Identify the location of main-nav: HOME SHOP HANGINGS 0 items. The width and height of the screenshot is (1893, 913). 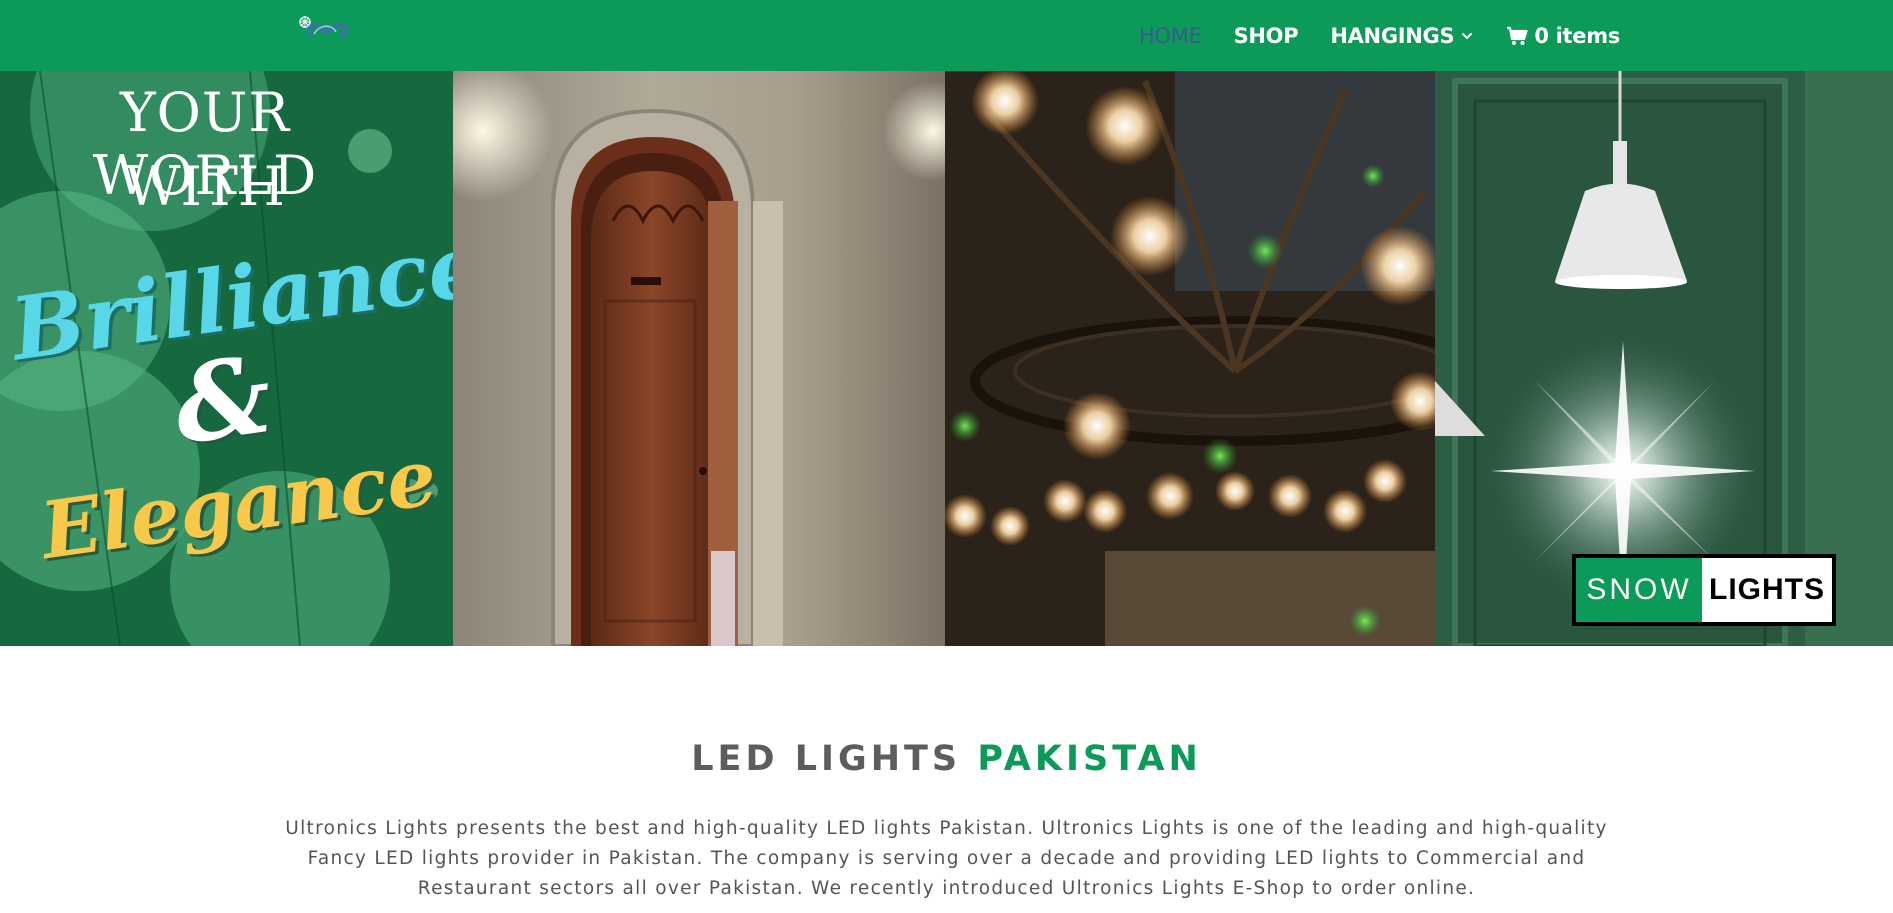
(1379, 35).